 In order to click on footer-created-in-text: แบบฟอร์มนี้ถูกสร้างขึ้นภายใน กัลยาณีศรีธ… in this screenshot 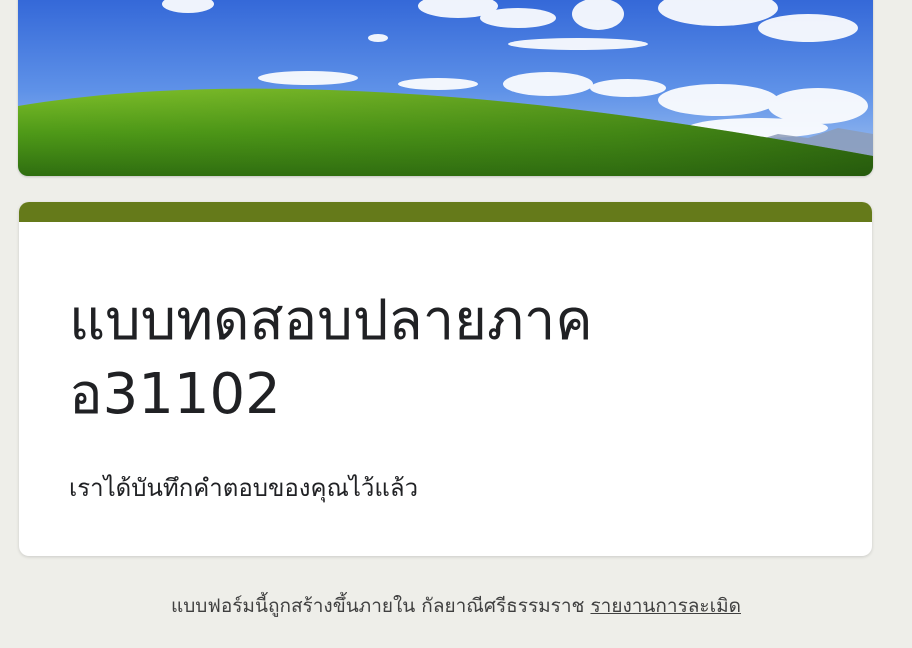, I will do `click(378, 606)`.